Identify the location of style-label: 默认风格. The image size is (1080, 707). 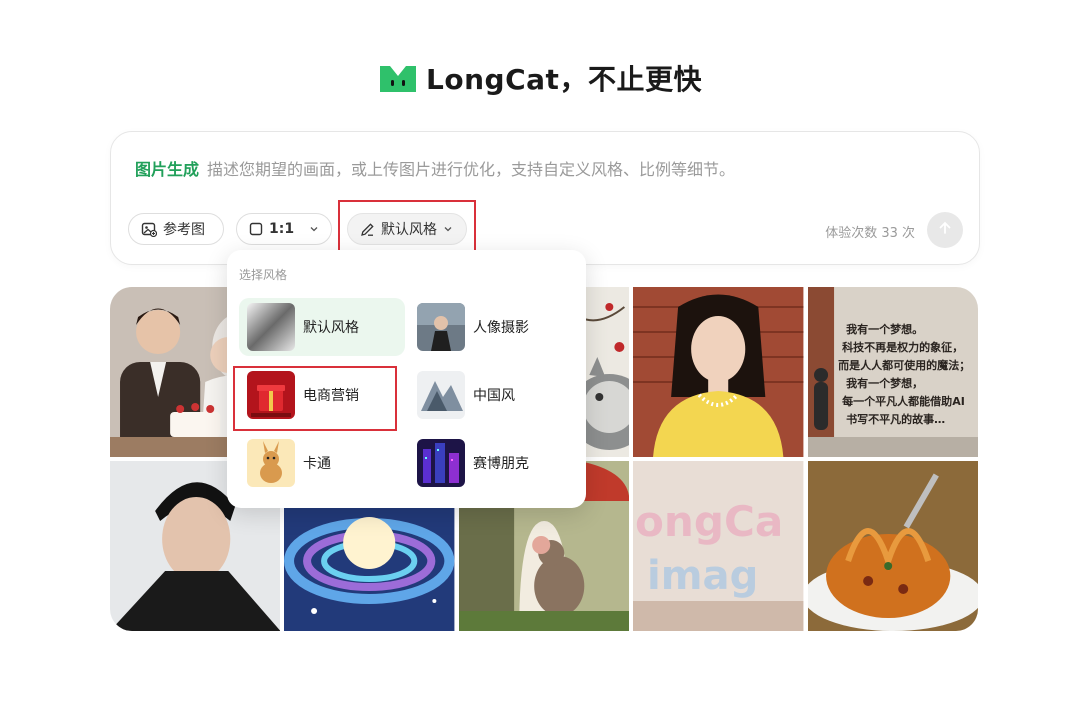
(409, 230).